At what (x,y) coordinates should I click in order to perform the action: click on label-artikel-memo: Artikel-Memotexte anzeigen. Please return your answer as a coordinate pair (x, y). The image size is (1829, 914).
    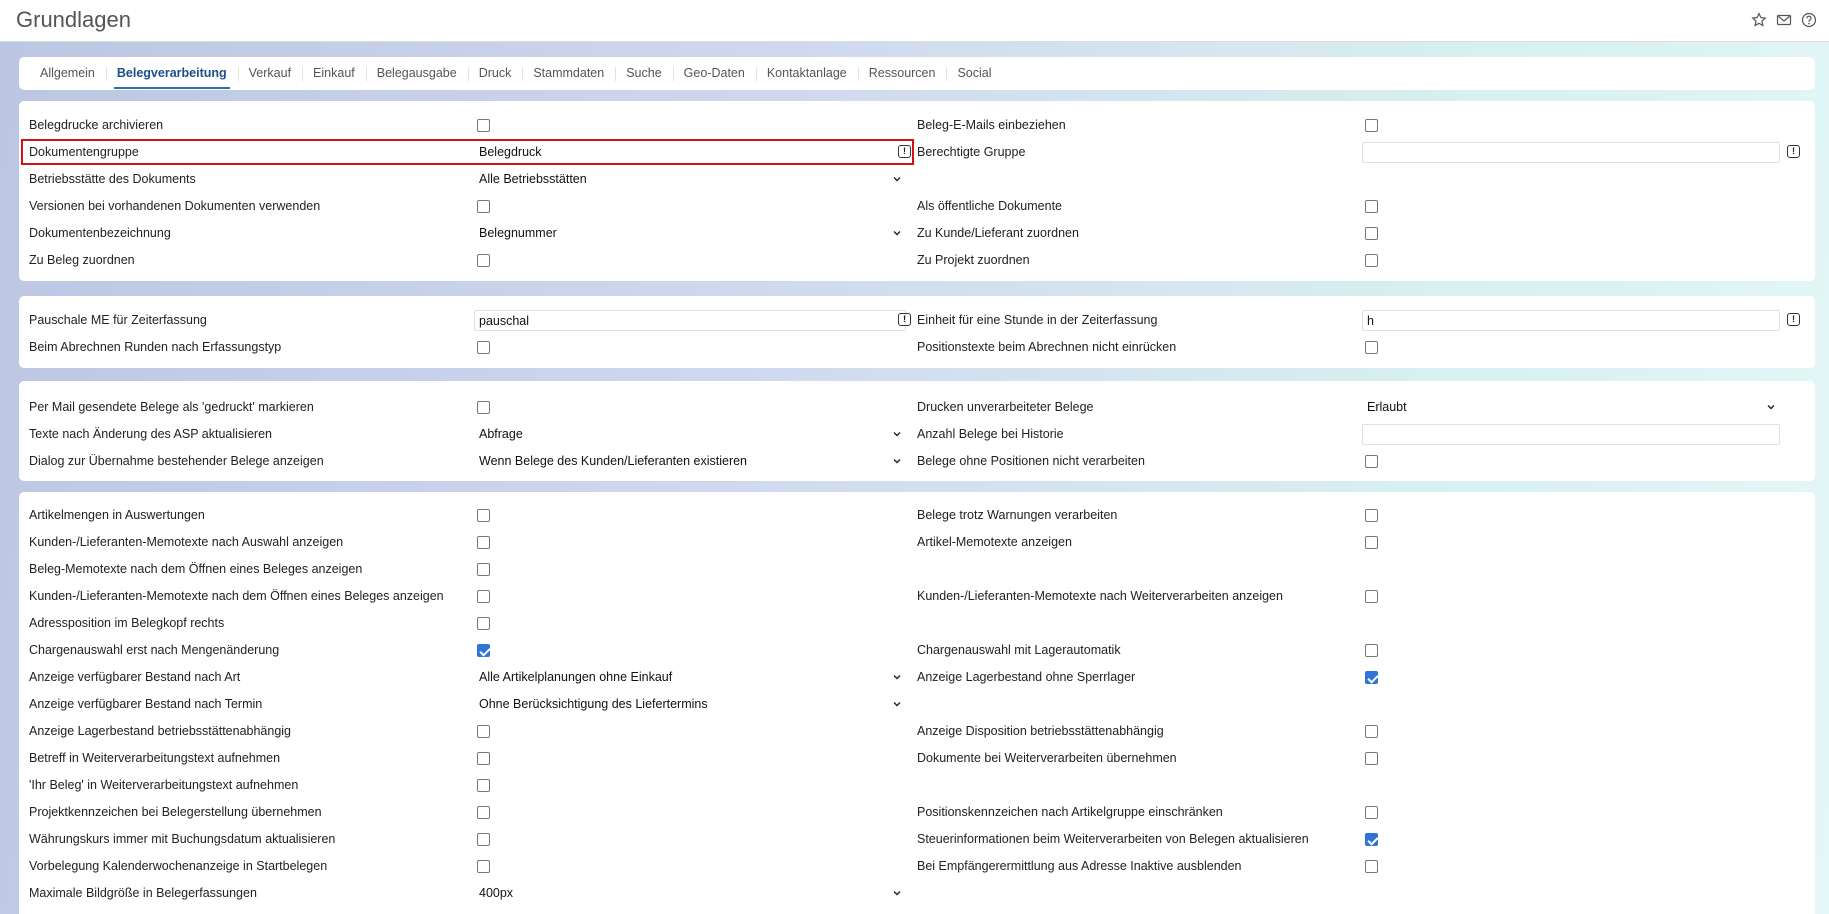
    Looking at the image, I should click on (994, 542).